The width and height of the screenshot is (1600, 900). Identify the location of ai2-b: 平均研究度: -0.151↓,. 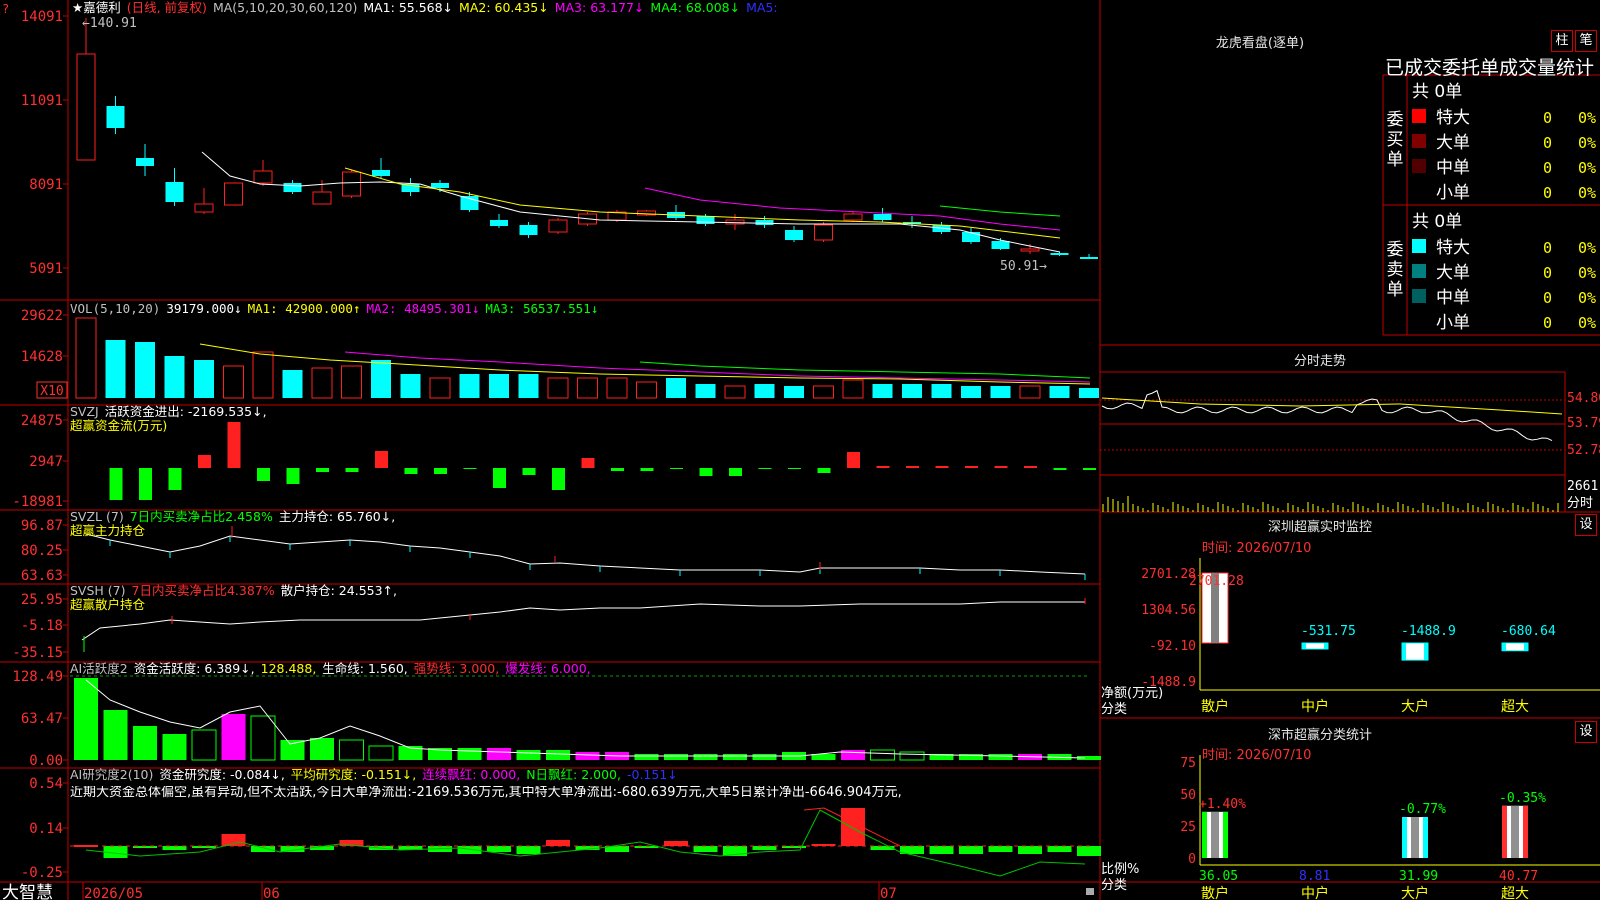
(353, 774).